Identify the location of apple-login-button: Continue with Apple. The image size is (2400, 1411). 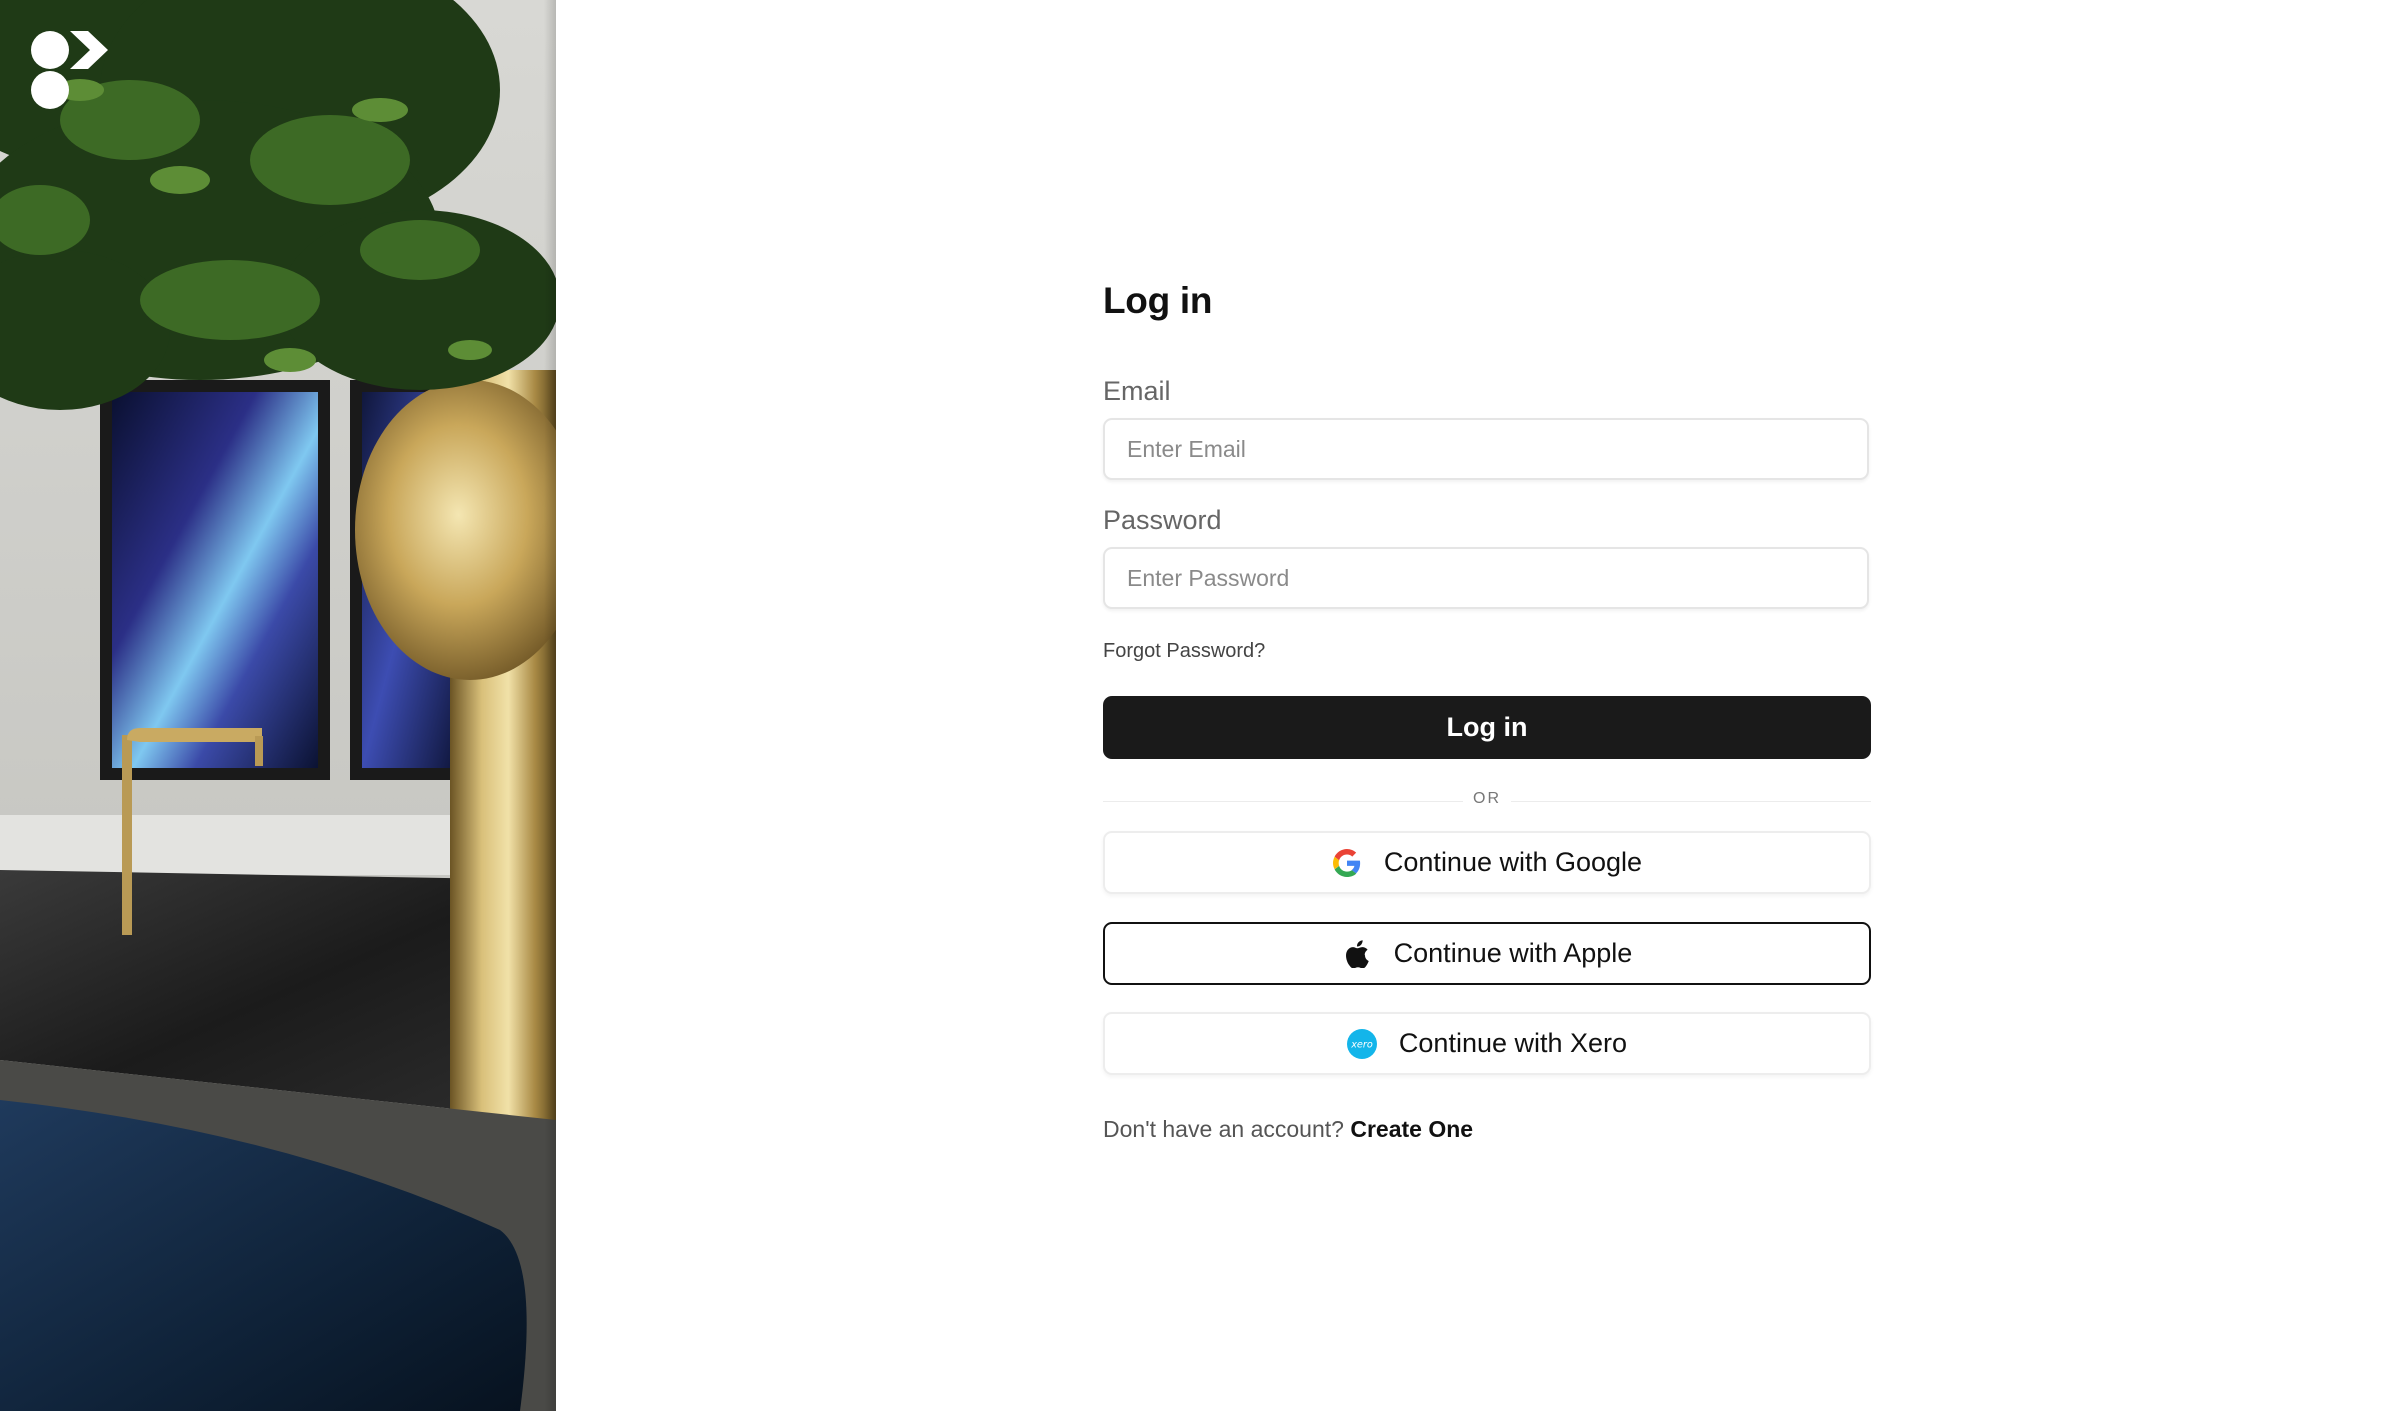
(1487, 953).